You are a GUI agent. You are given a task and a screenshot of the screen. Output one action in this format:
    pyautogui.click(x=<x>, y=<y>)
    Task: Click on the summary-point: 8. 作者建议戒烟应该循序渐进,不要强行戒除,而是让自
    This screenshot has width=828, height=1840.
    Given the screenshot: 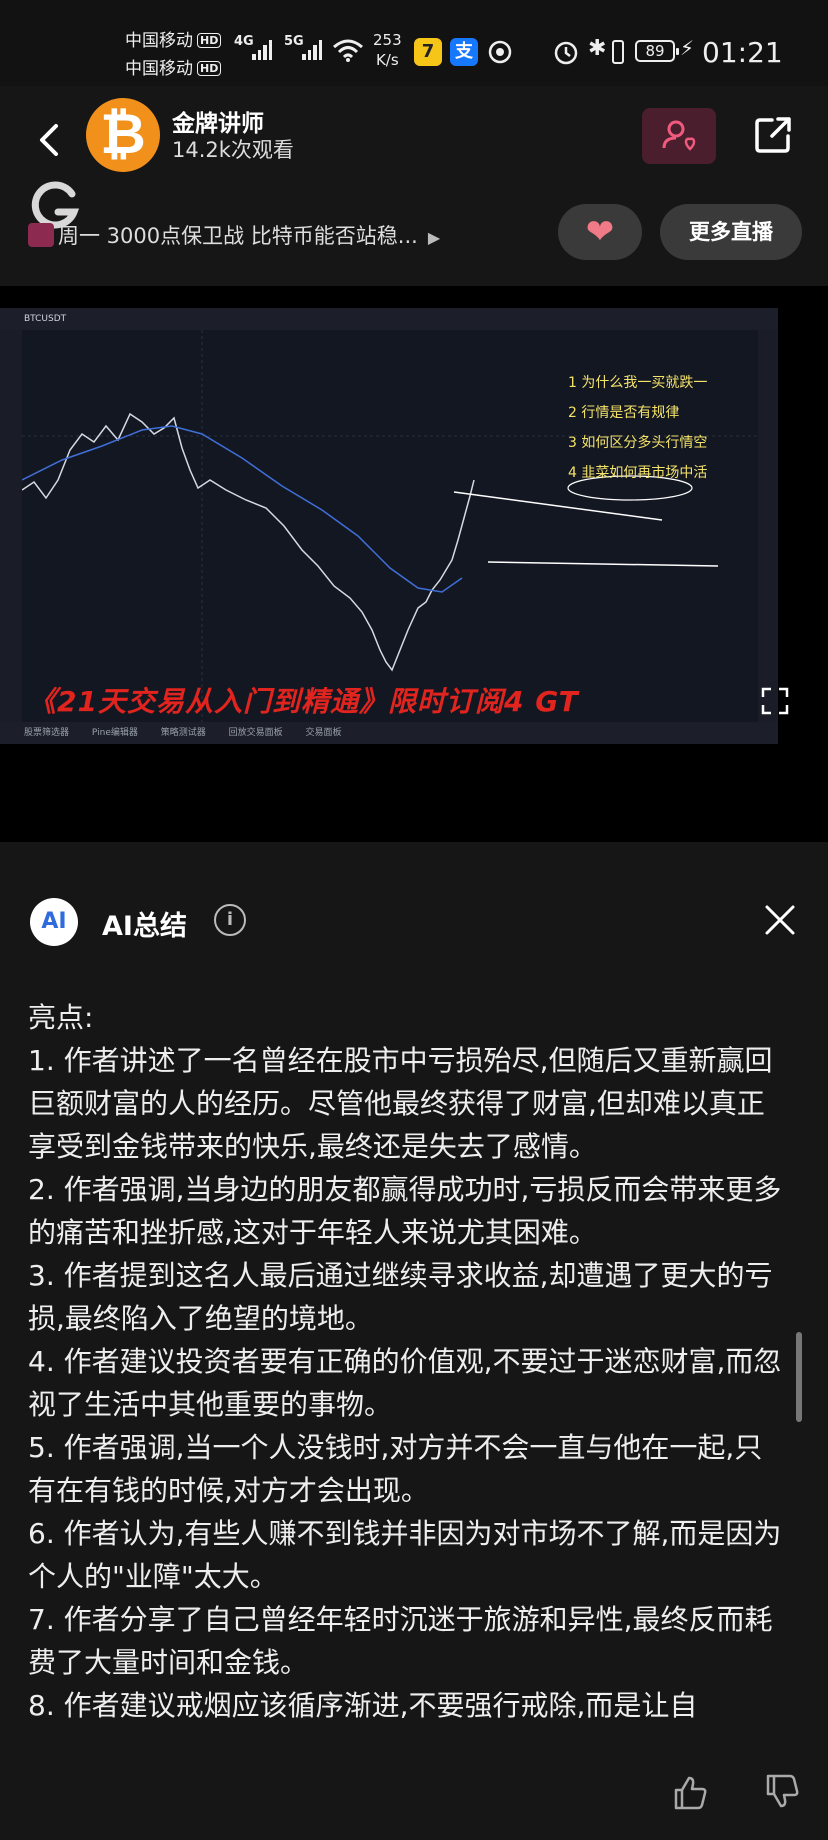 What is the action you would take?
    pyautogui.click(x=363, y=1705)
    